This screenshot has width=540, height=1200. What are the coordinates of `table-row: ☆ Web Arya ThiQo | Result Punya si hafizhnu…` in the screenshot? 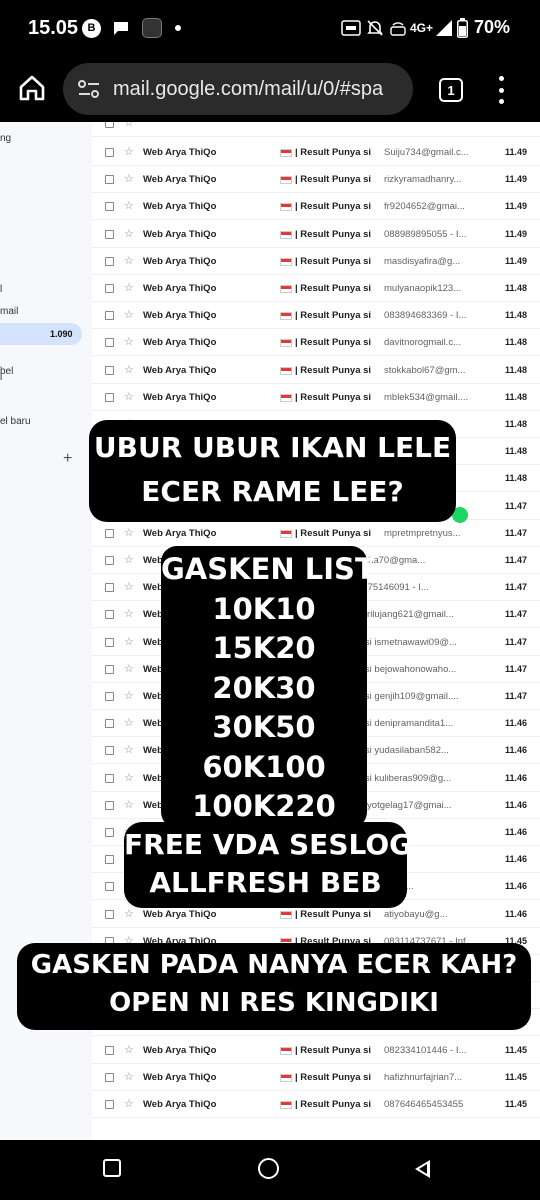 It's located at (316, 1077).